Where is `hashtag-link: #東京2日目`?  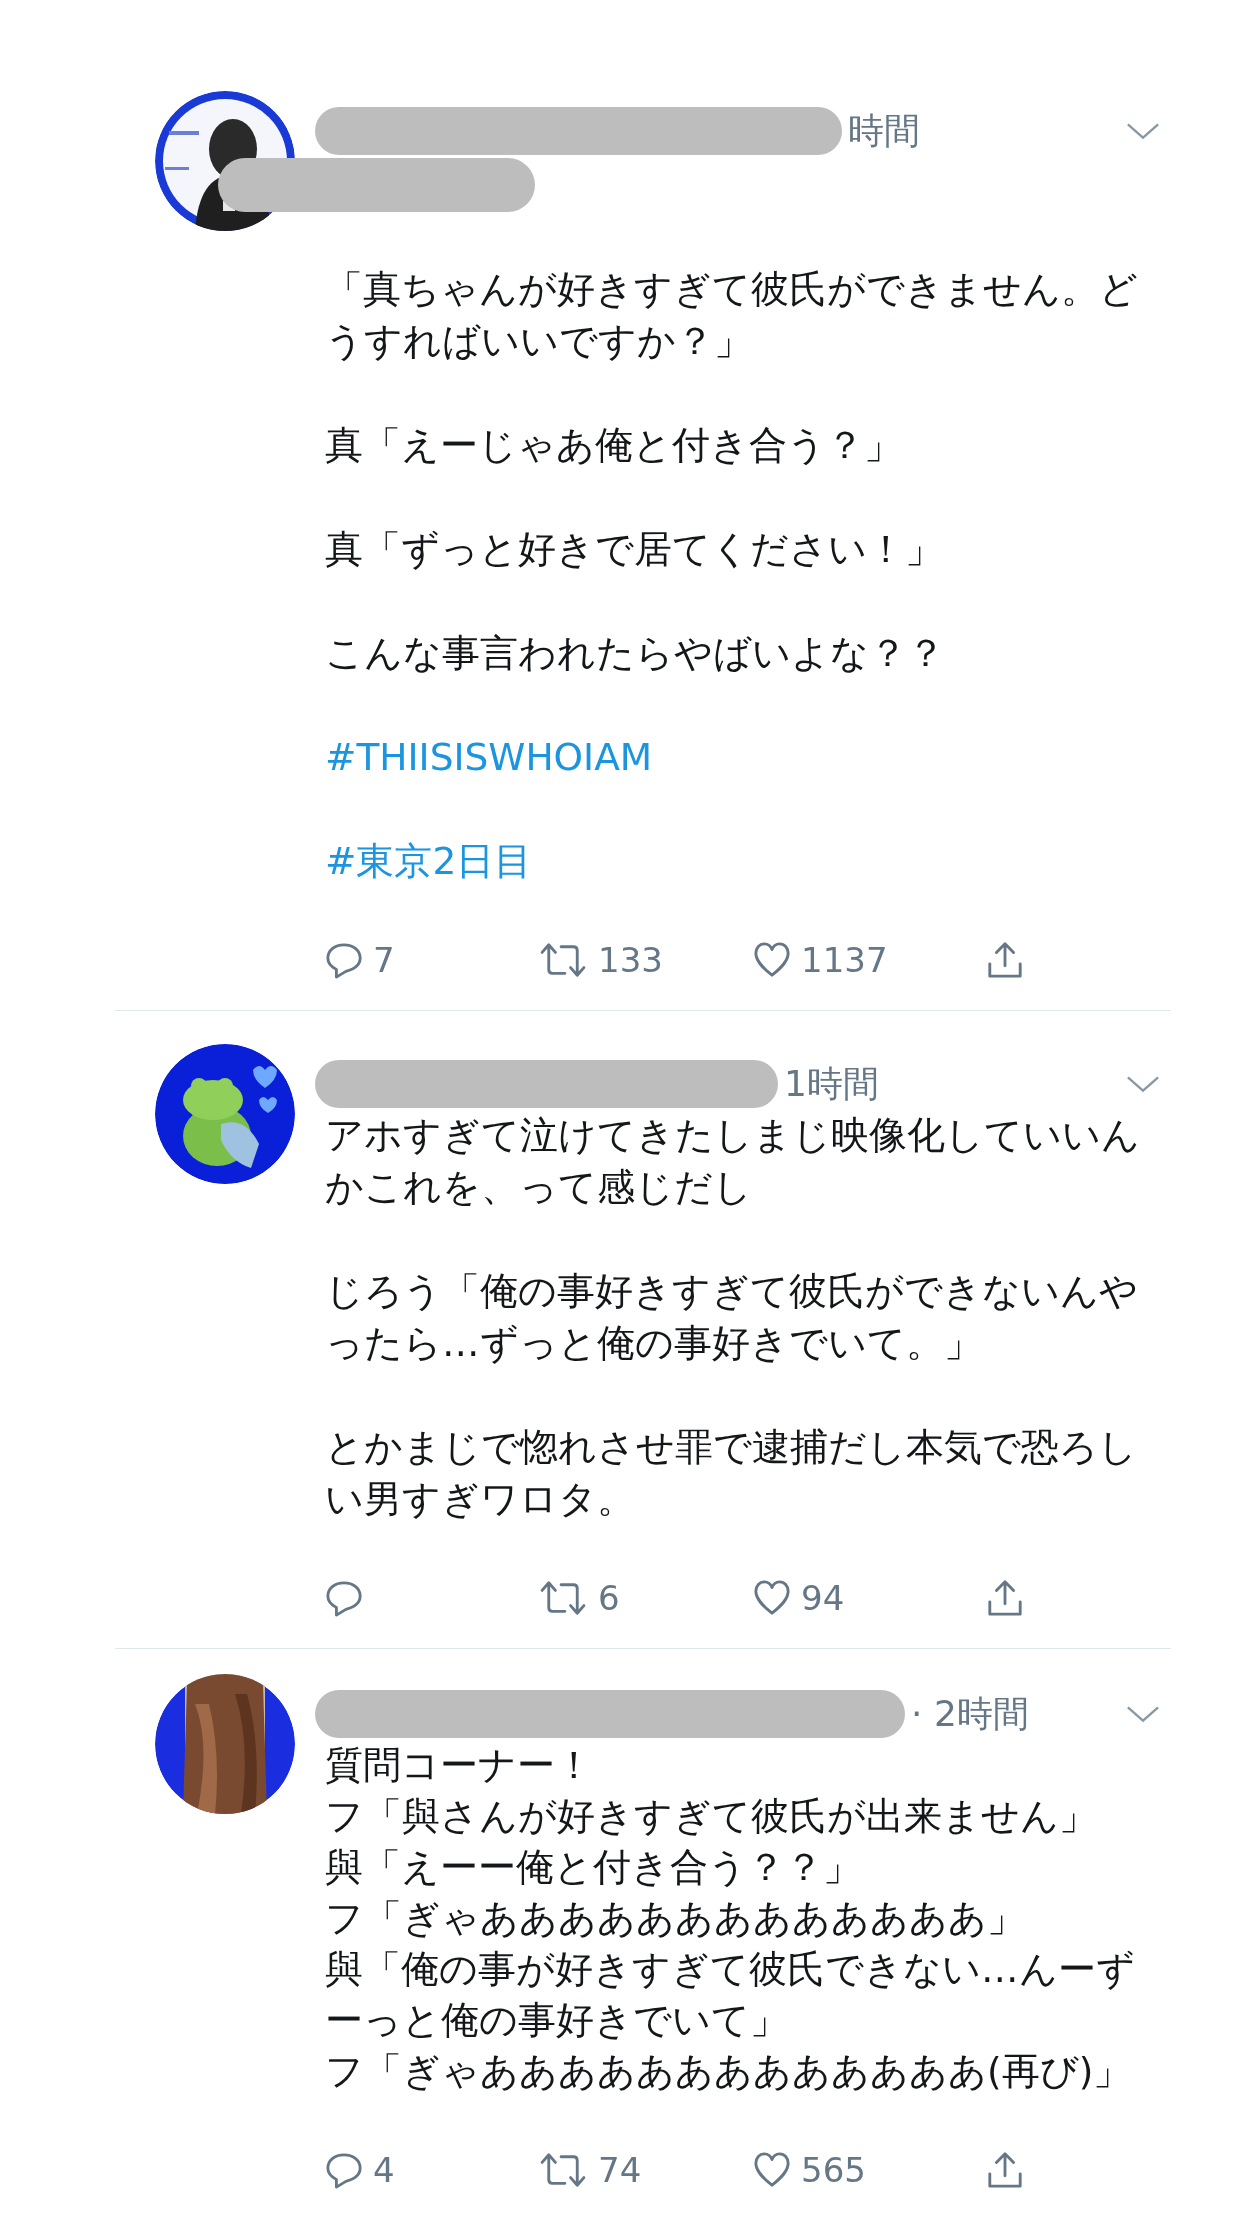 hashtag-link: #東京2日目 is located at coordinates (429, 861).